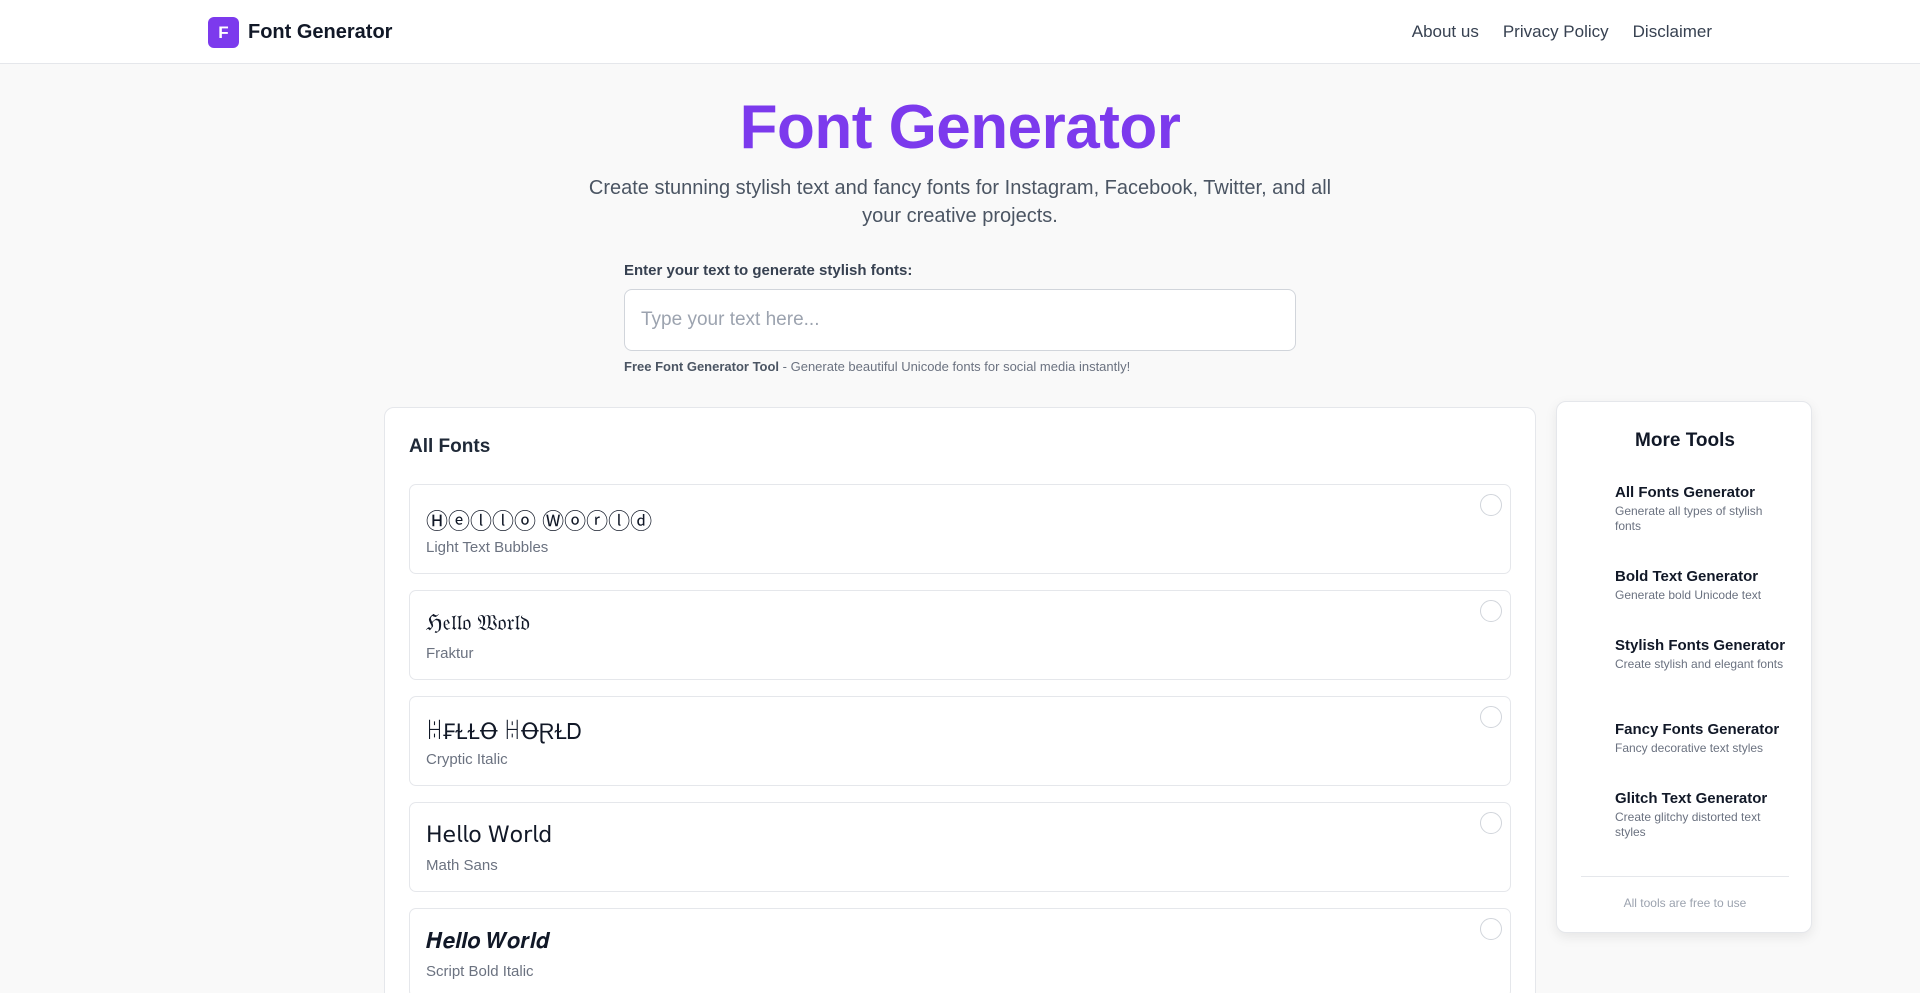 This screenshot has height=993, width=1920. Describe the element at coordinates (1685, 903) in the screenshot. I see `sidebar-footer-note: All tools are free to use` at that location.